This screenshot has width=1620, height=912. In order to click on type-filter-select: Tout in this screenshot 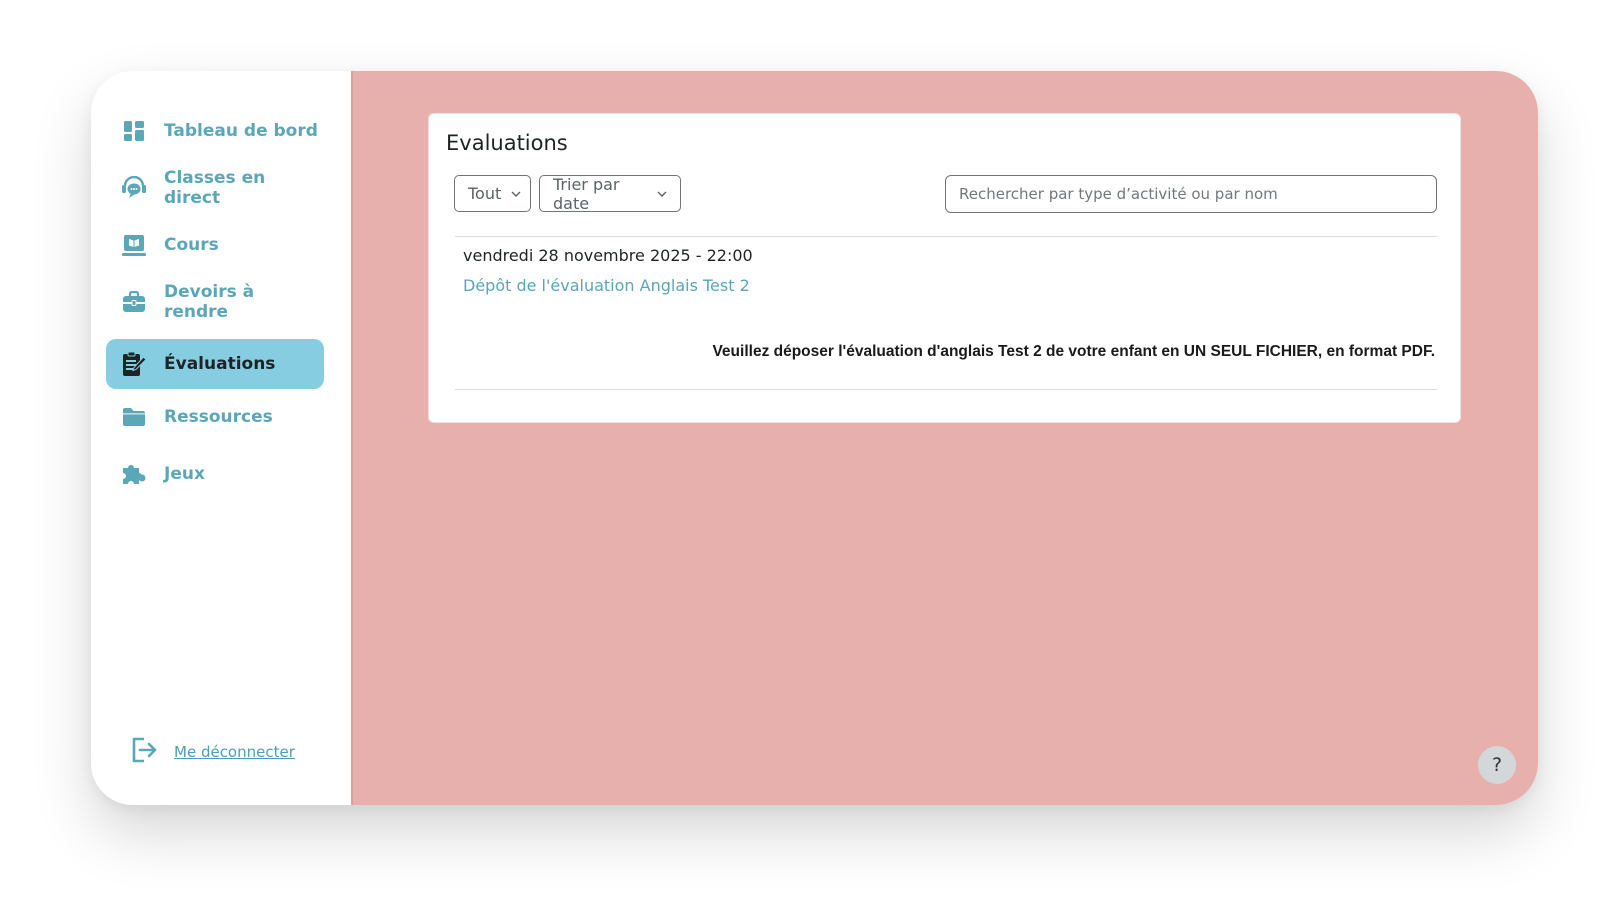, I will do `click(492, 193)`.